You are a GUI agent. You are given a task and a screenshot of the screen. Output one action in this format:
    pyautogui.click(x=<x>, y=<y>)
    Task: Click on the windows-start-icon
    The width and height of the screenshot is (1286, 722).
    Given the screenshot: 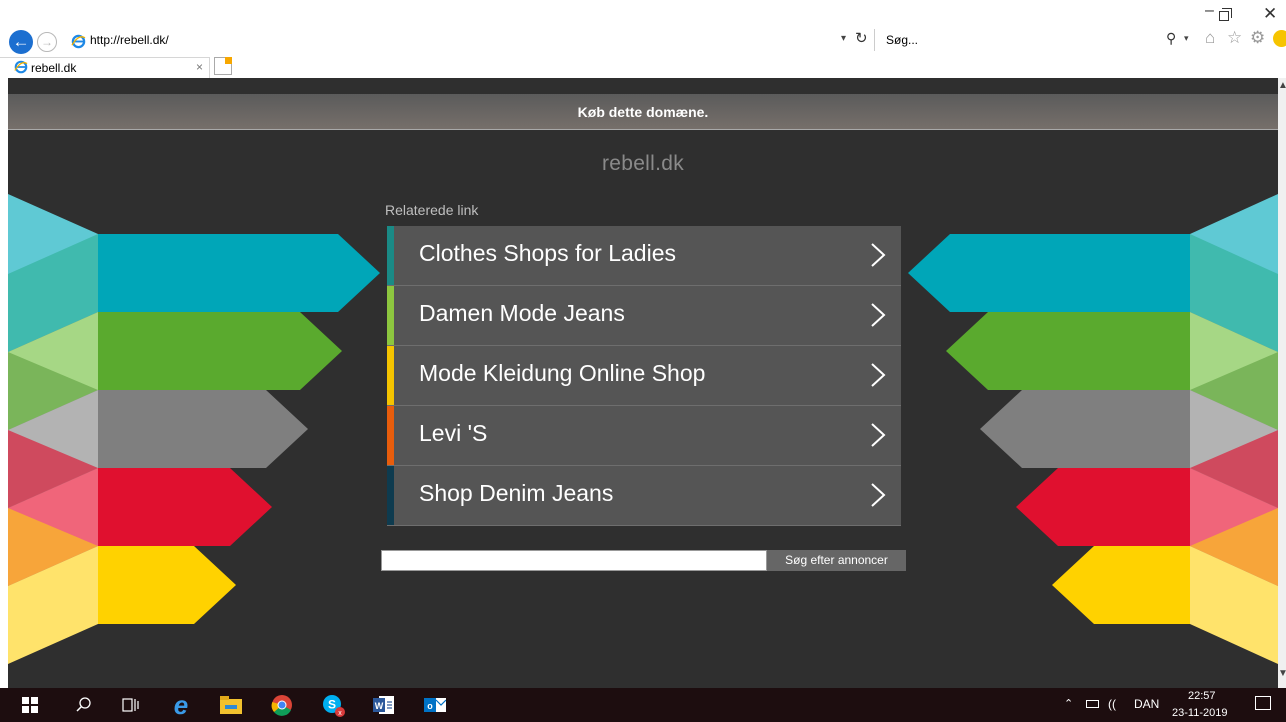 What is the action you would take?
    pyautogui.click(x=30, y=705)
    